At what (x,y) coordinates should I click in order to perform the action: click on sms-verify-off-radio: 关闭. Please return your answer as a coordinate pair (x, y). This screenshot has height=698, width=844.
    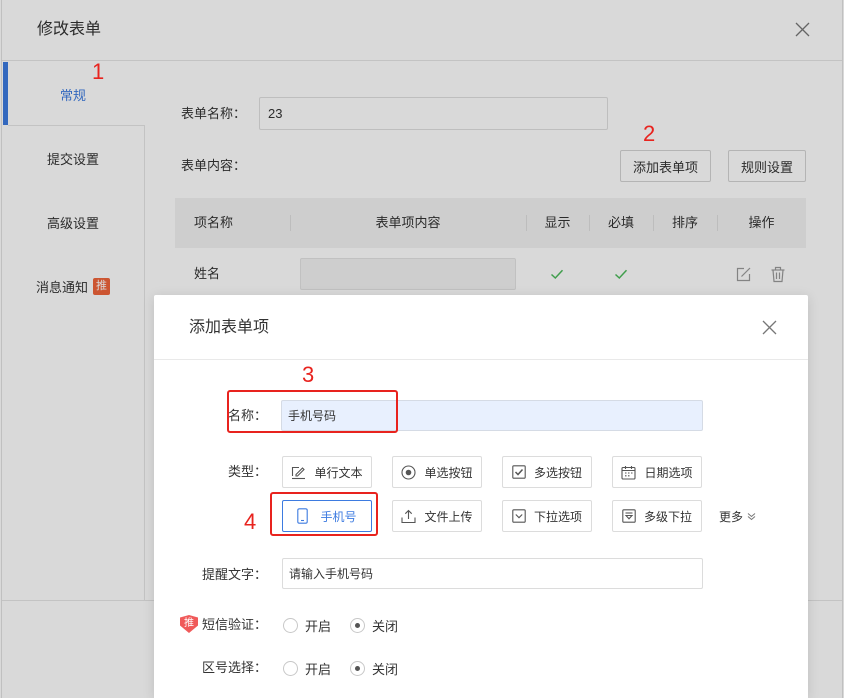
    Looking at the image, I should click on (374, 625).